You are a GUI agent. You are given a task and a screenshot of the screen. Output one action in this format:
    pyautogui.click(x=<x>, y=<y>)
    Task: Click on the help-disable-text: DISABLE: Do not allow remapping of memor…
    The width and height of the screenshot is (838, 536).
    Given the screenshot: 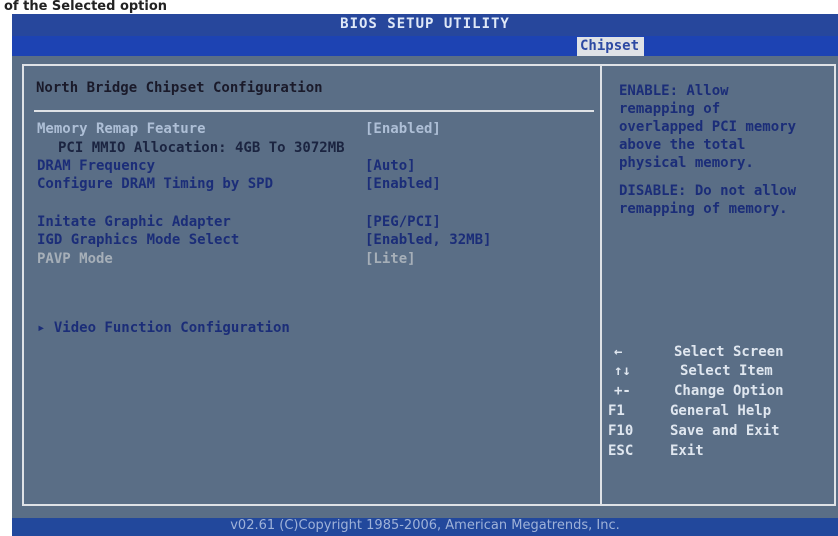 What is the action you would take?
    pyautogui.click(x=708, y=200)
    